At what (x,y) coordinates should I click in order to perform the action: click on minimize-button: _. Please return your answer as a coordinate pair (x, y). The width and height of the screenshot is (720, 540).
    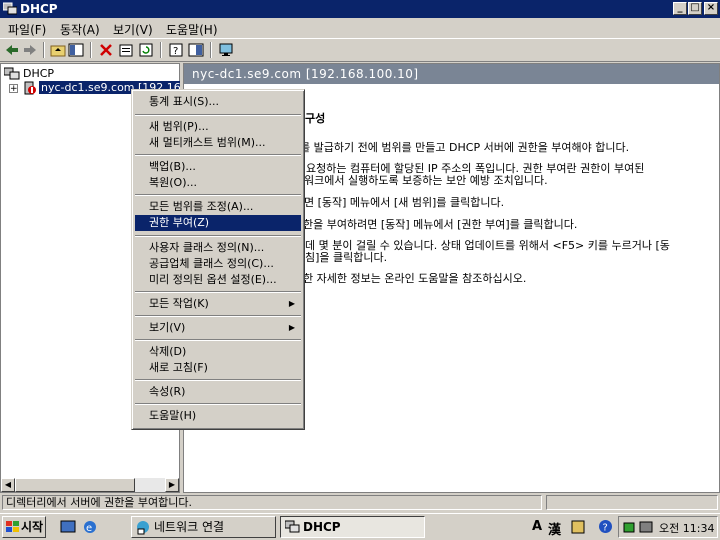
    Looking at the image, I should click on (680, 8).